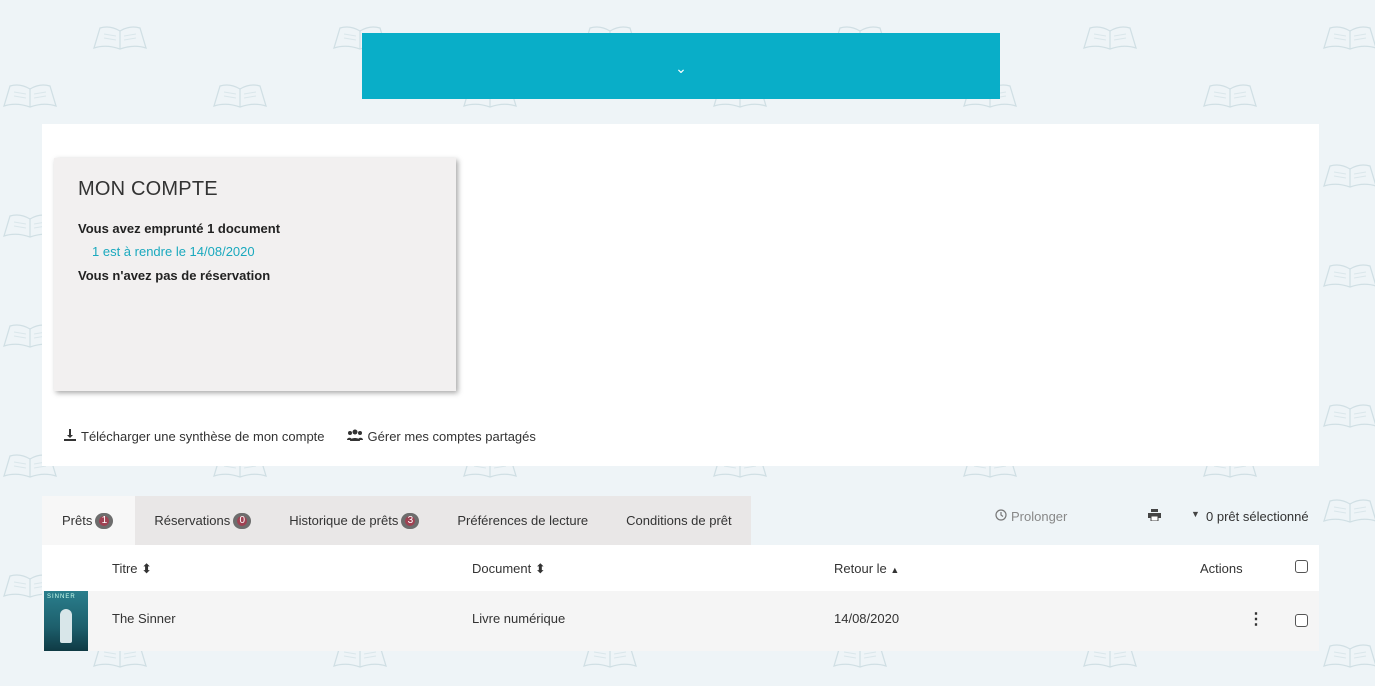  Describe the element at coordinates (1301, 620) in the screenshot. I see `row-select-checkbox` at that location.